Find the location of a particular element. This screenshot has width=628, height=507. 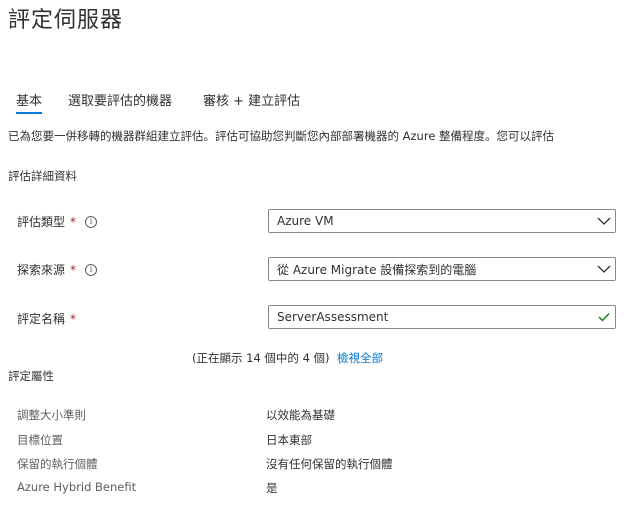

assessment-name-label-text: 評定名稱 is located at coordinates (41, 319).